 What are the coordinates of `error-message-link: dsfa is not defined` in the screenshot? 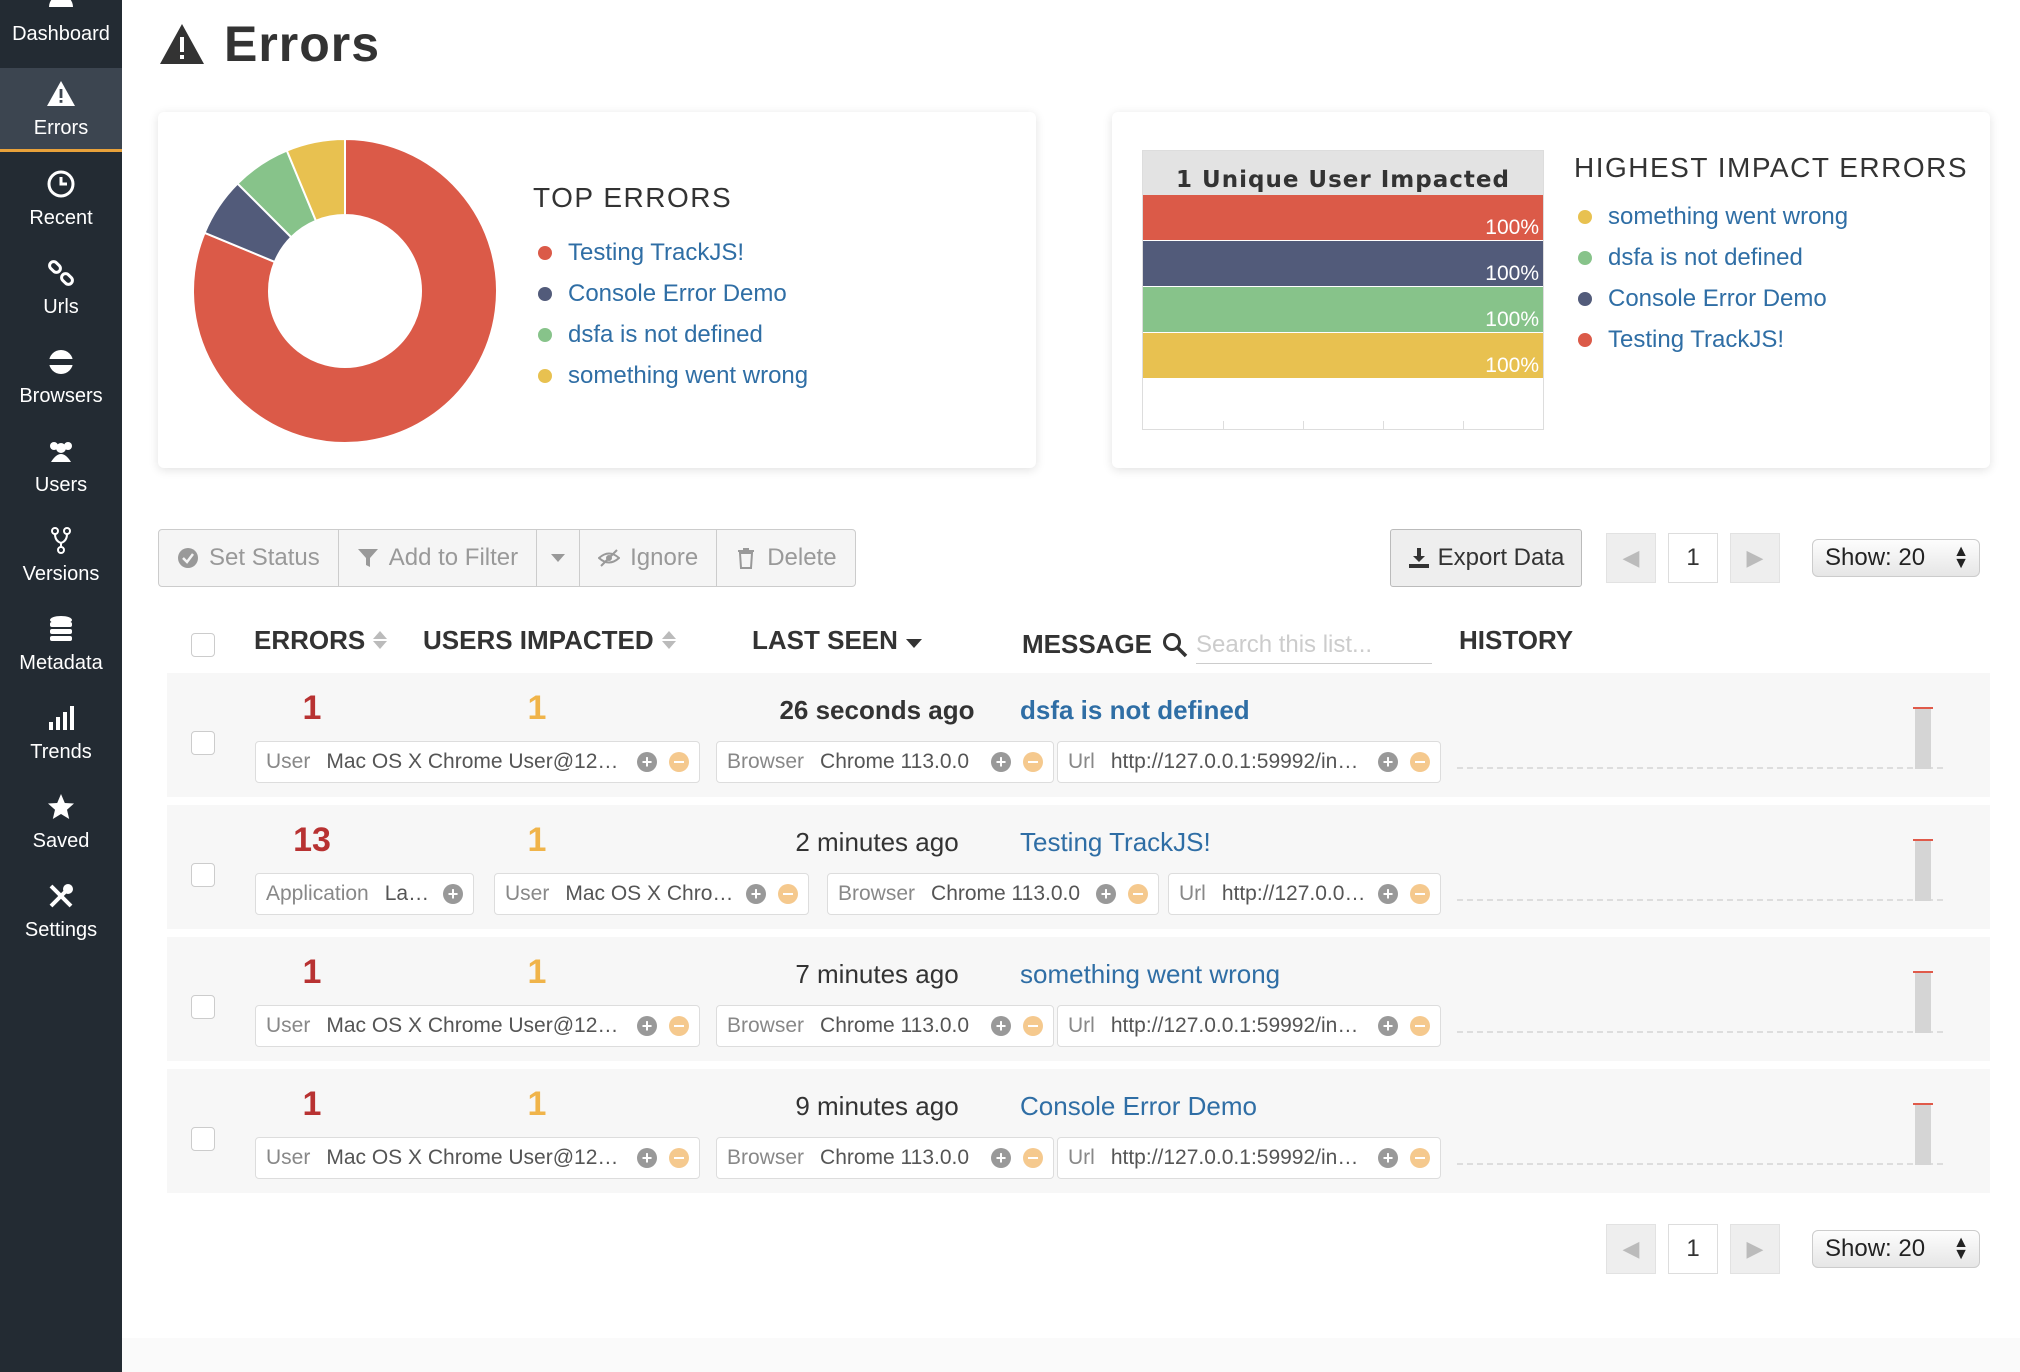 It's located at (1135, 710).